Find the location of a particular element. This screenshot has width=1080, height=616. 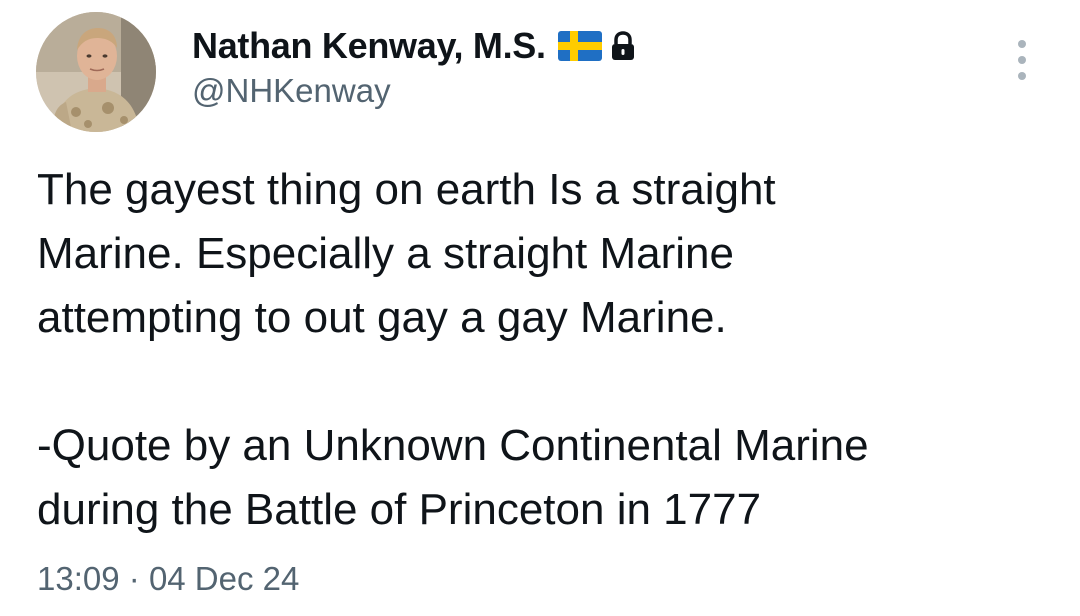

more-options-button is located at coordinates (1022, 60).